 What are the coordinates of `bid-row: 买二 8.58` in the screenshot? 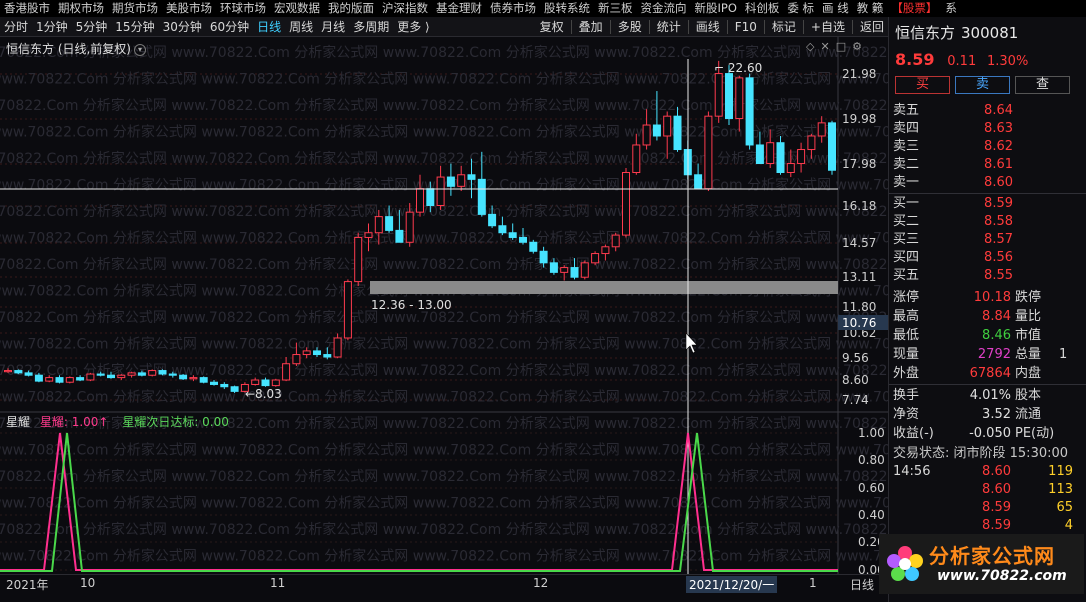 It's located at (987, 222).